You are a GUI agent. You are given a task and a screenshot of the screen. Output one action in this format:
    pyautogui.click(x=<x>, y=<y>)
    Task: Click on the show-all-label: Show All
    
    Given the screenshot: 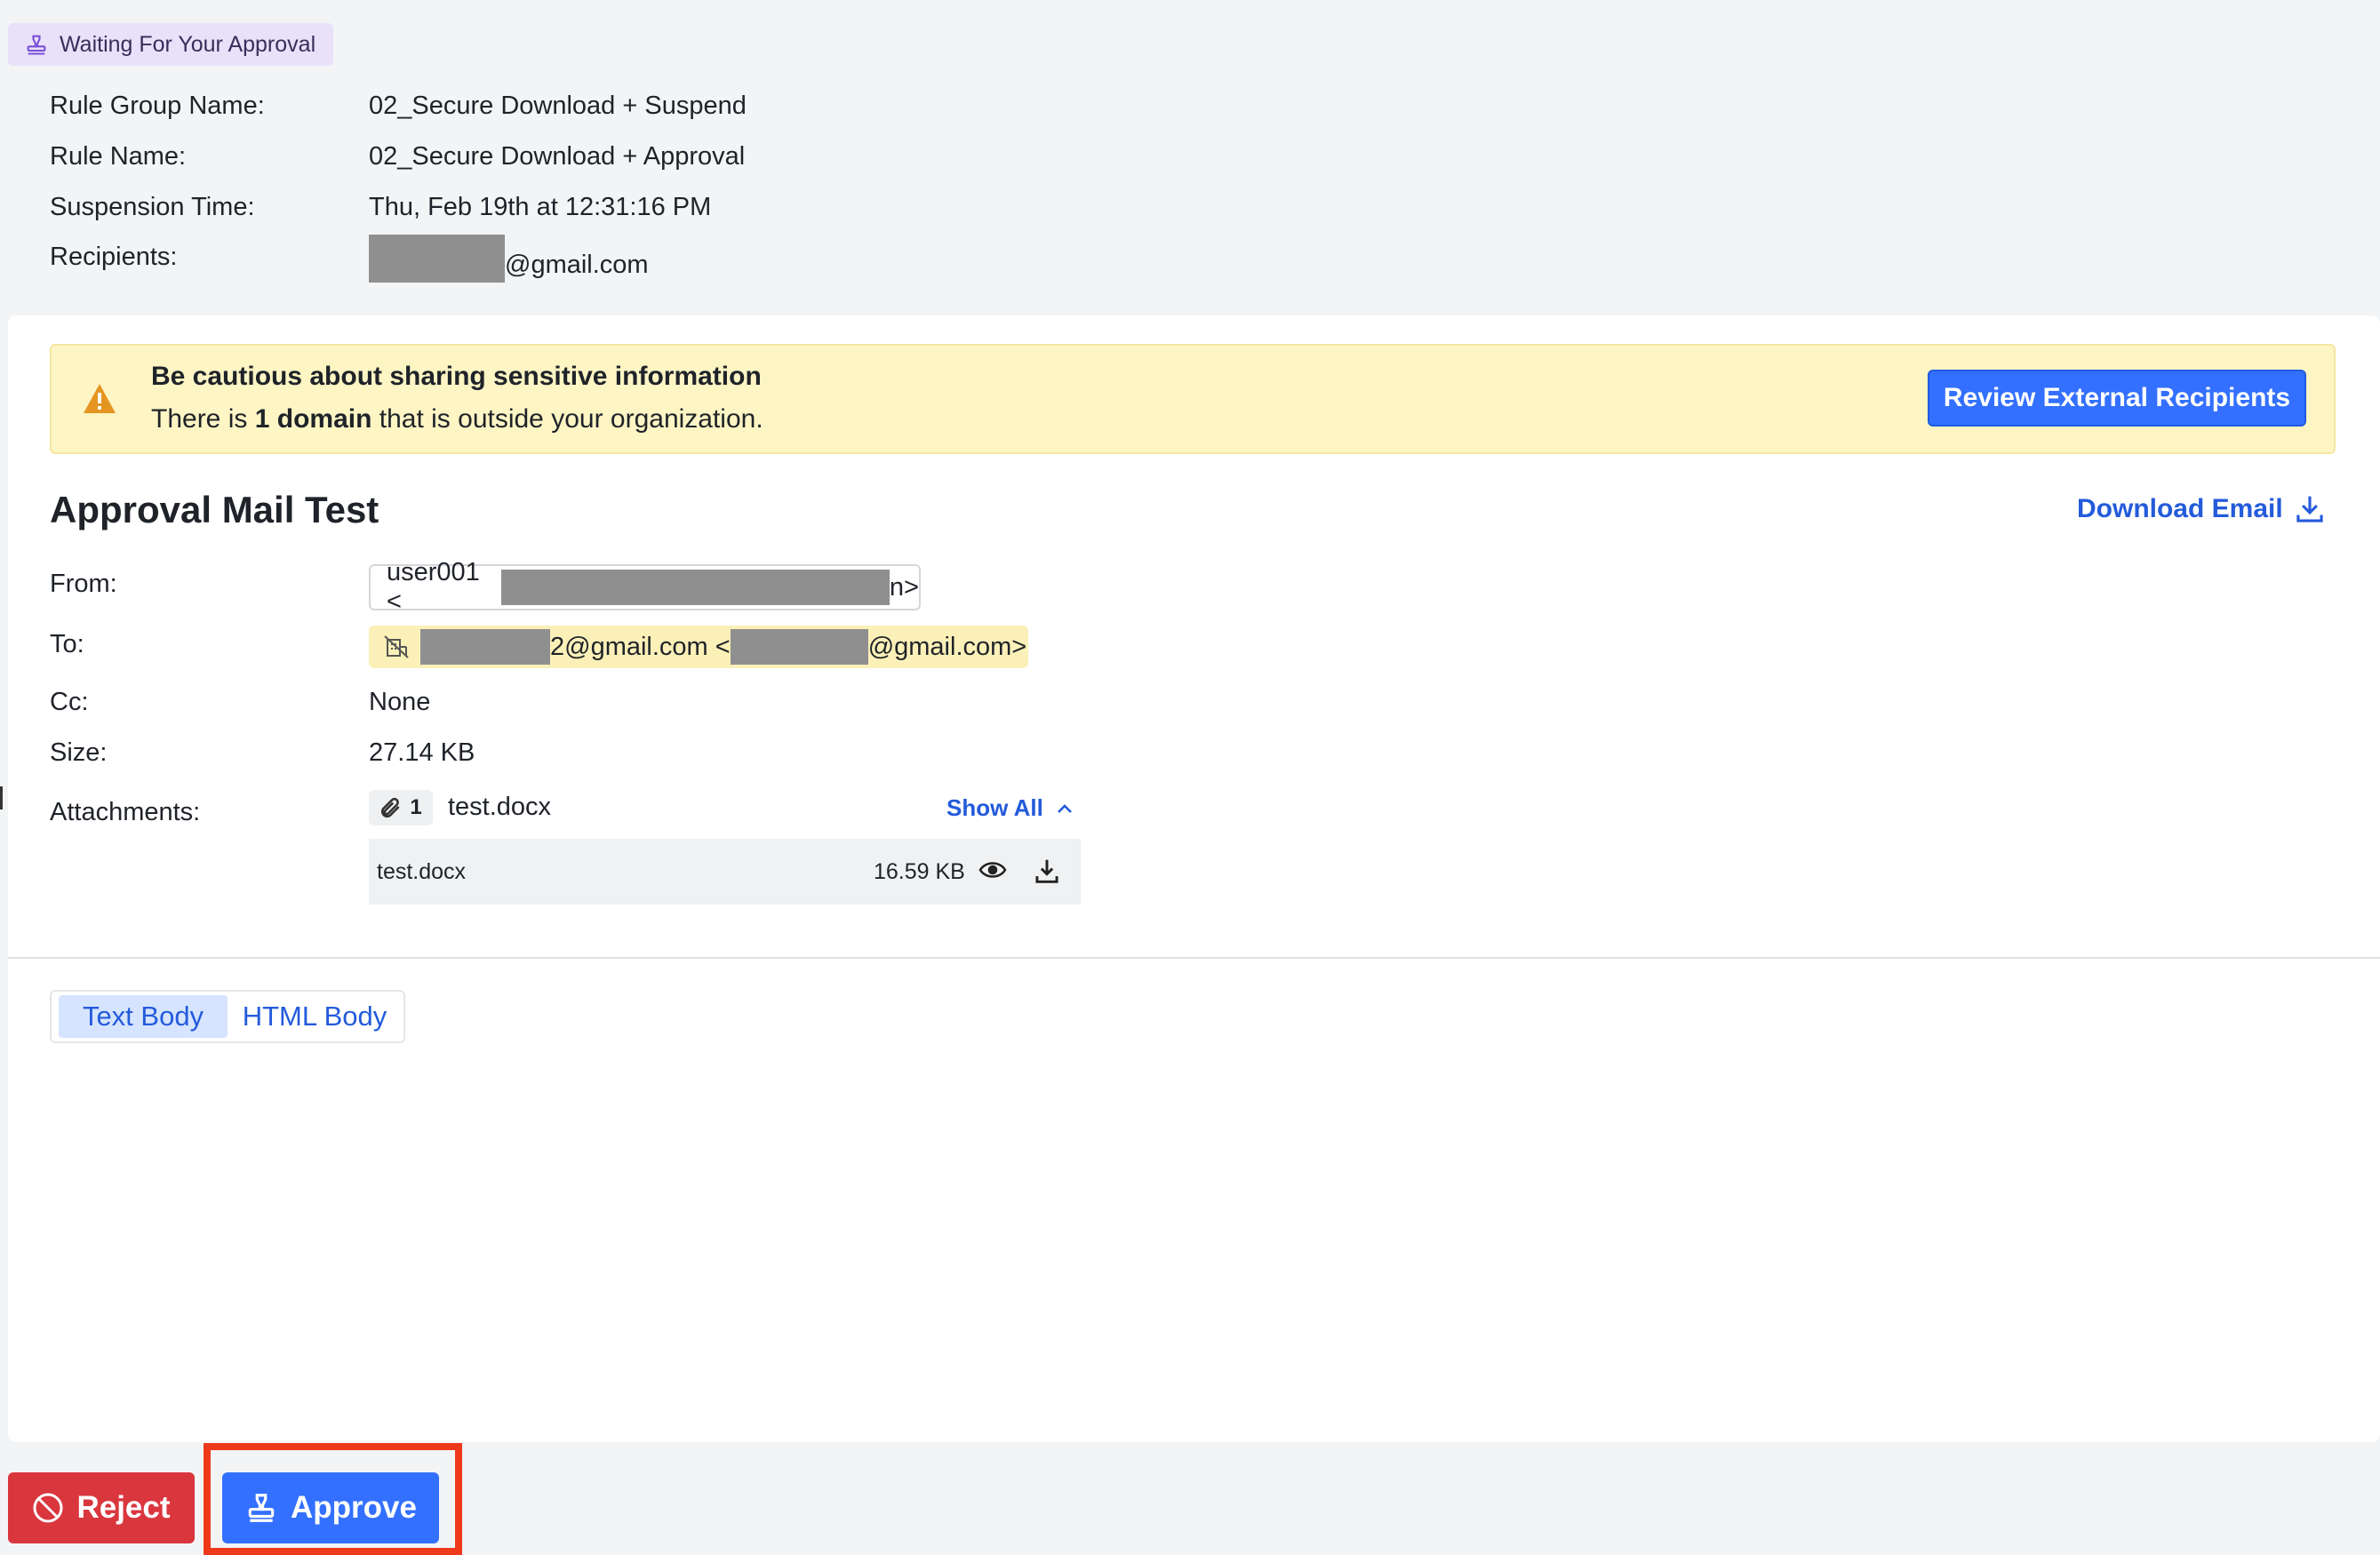 What is the action you would take?
    pyautogui.click(x=994, y=808)
    